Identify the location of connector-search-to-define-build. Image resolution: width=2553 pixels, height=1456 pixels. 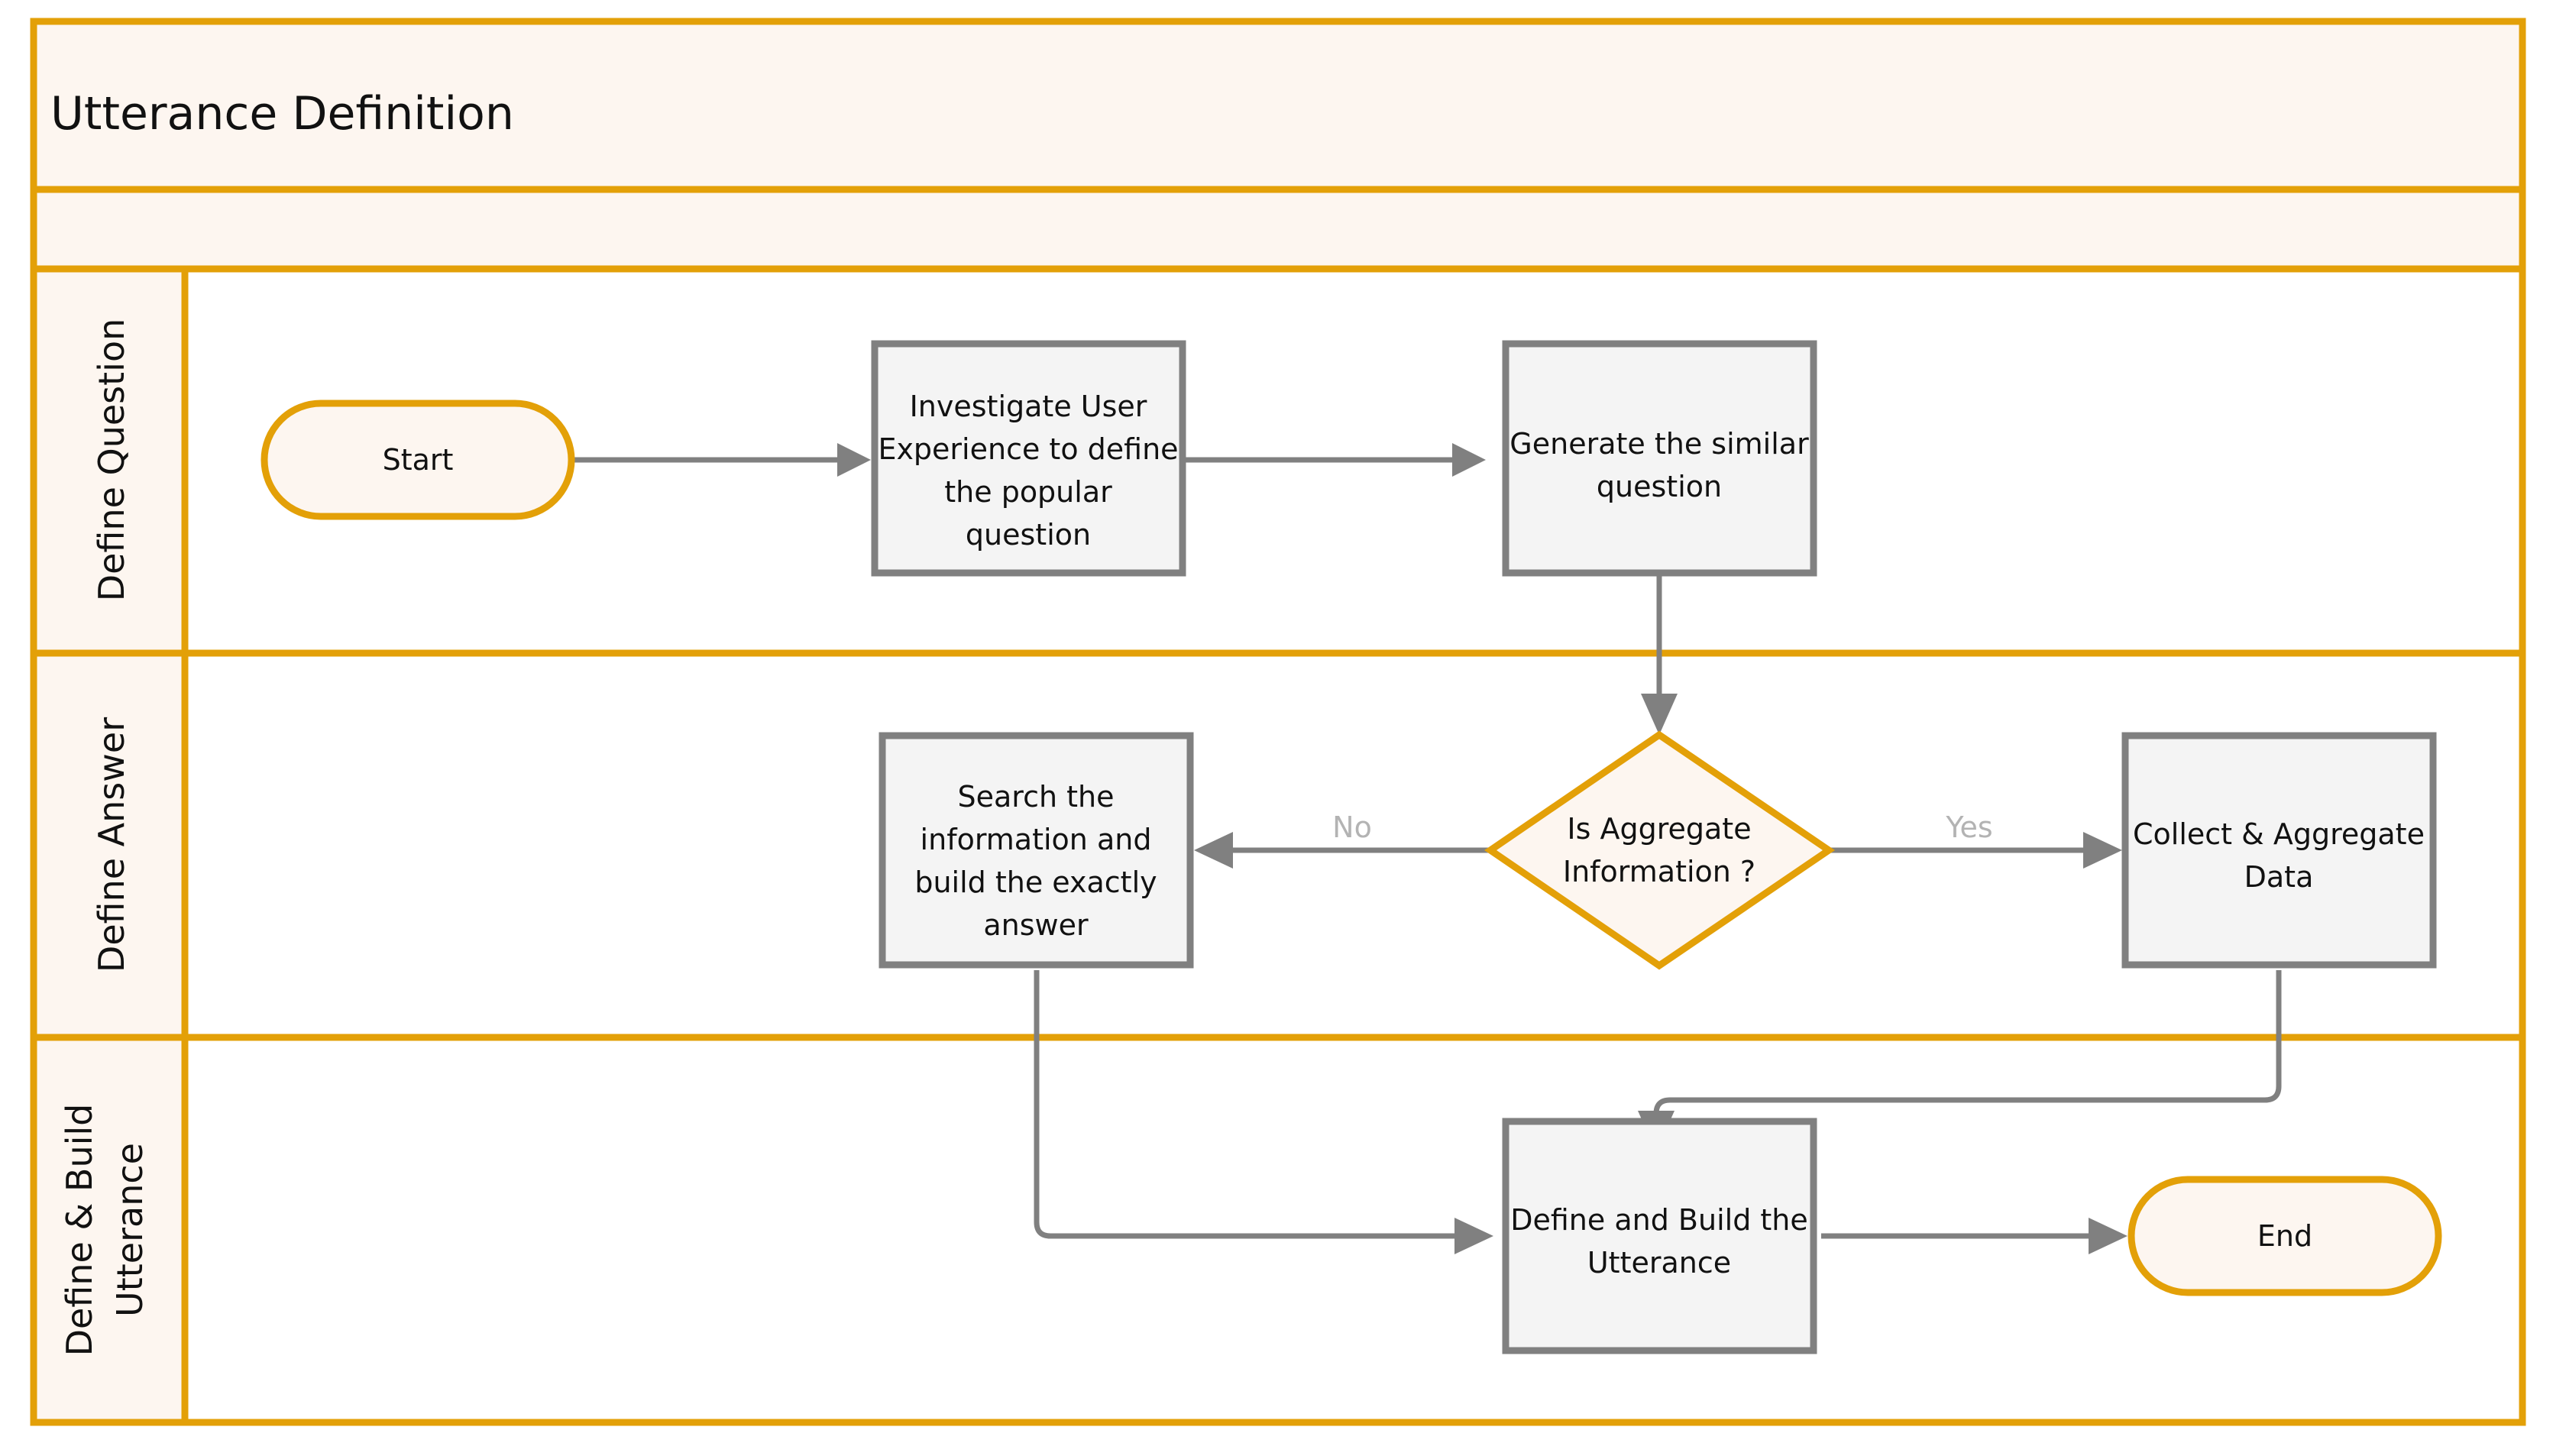
(1263, 1112).